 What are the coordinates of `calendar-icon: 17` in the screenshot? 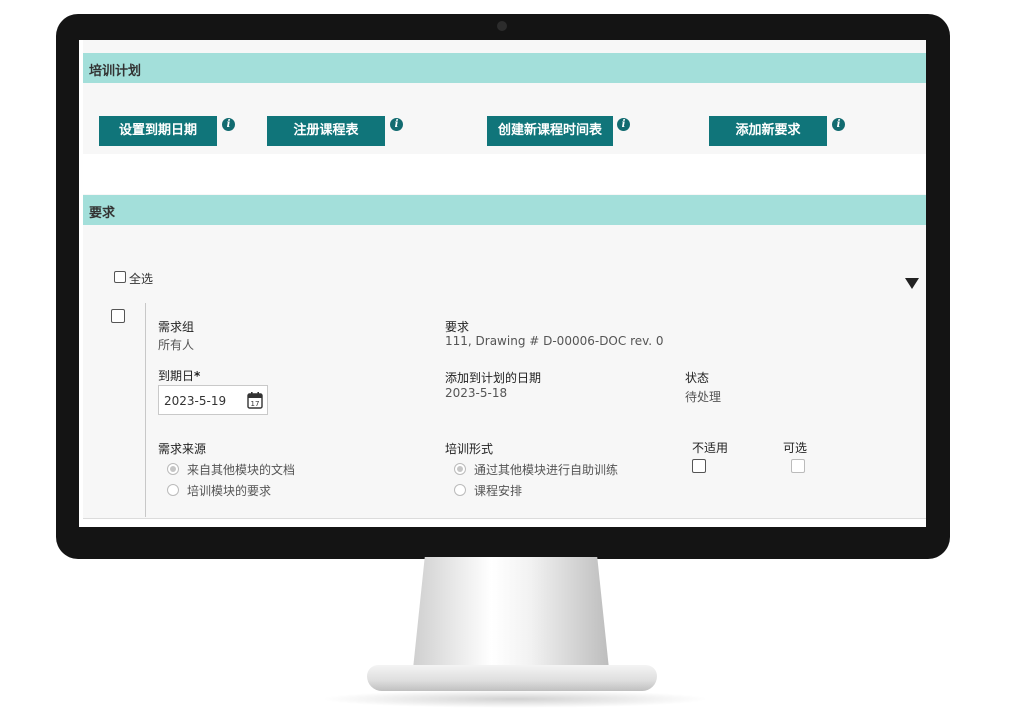 It's located at (255, 400).